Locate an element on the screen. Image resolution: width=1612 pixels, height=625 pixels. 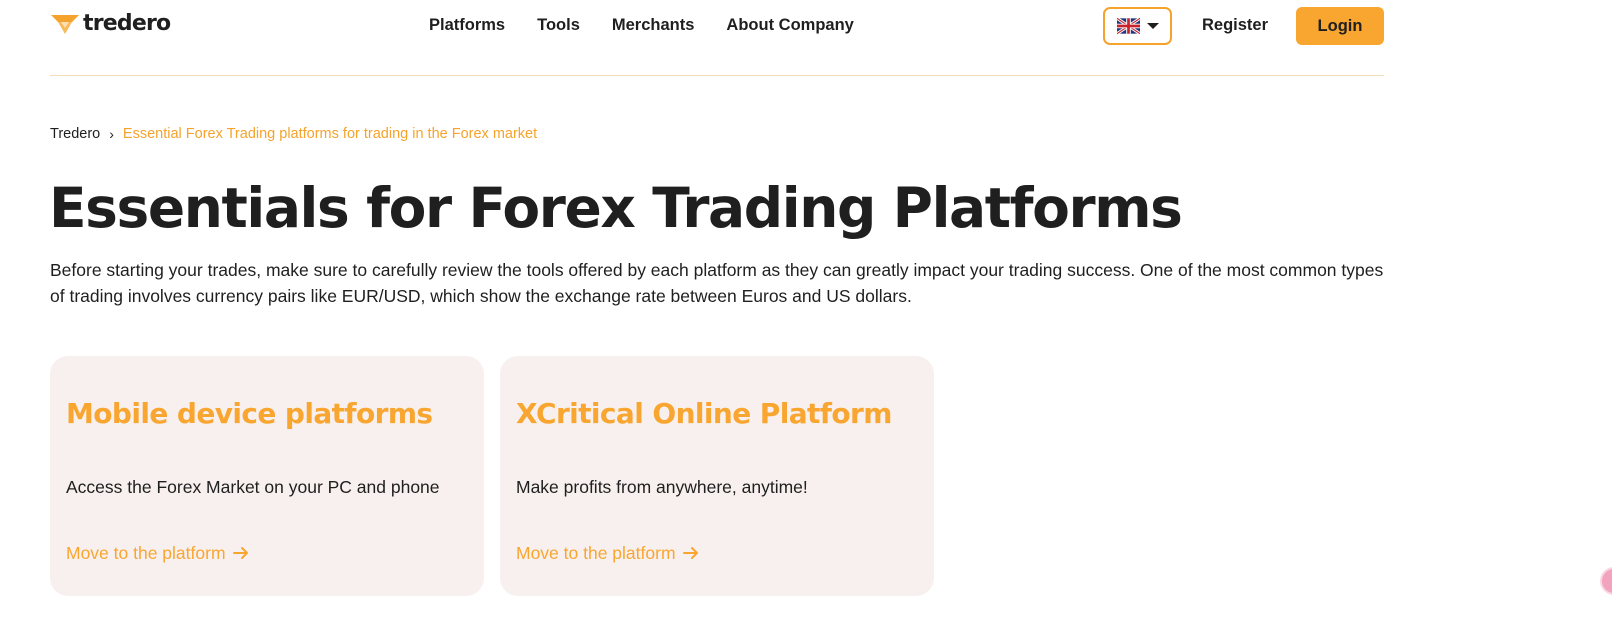
card-title: Mobile device platforms is located at coordinates (249, 413).